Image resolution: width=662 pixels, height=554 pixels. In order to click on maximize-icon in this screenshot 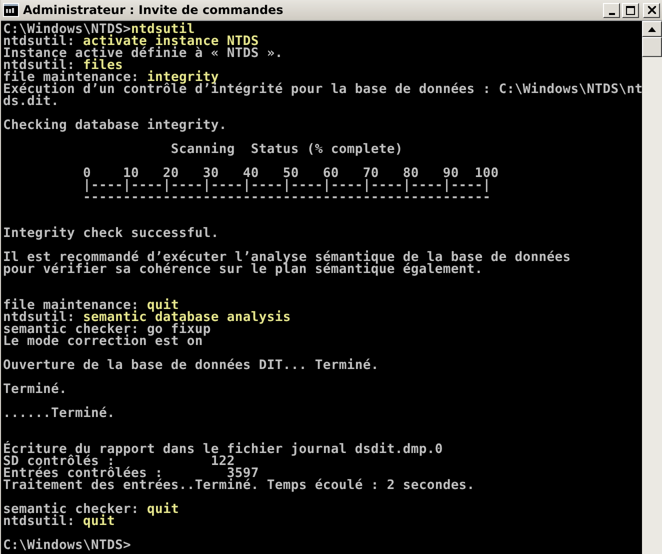, I will do `click(630, 10)`.